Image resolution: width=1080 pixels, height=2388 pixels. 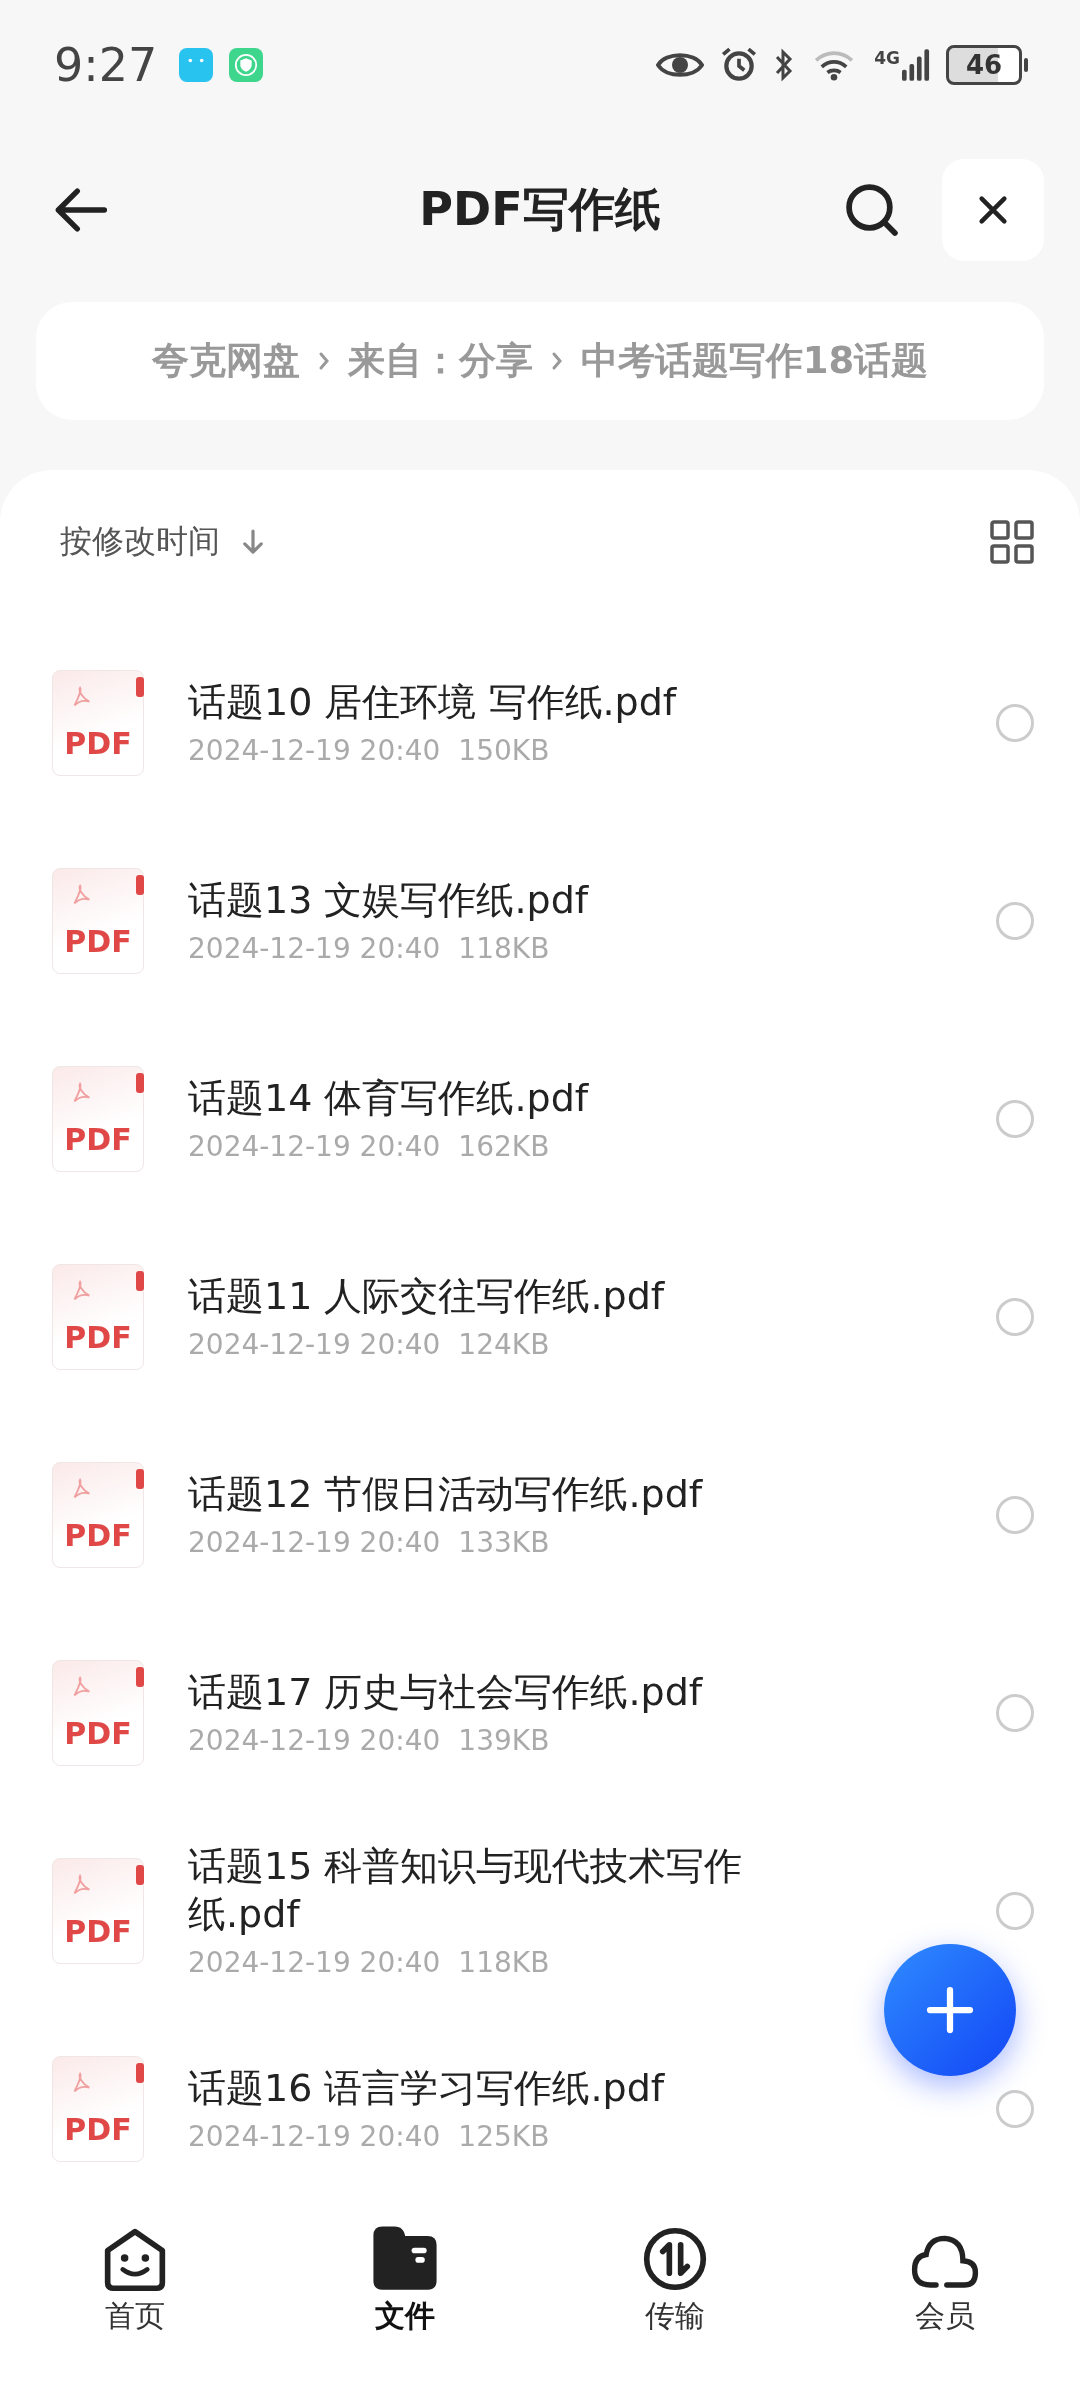 I want to click on file-name: 话题16 语言学习写作纸.pdf, so click(x=427, y=2088).